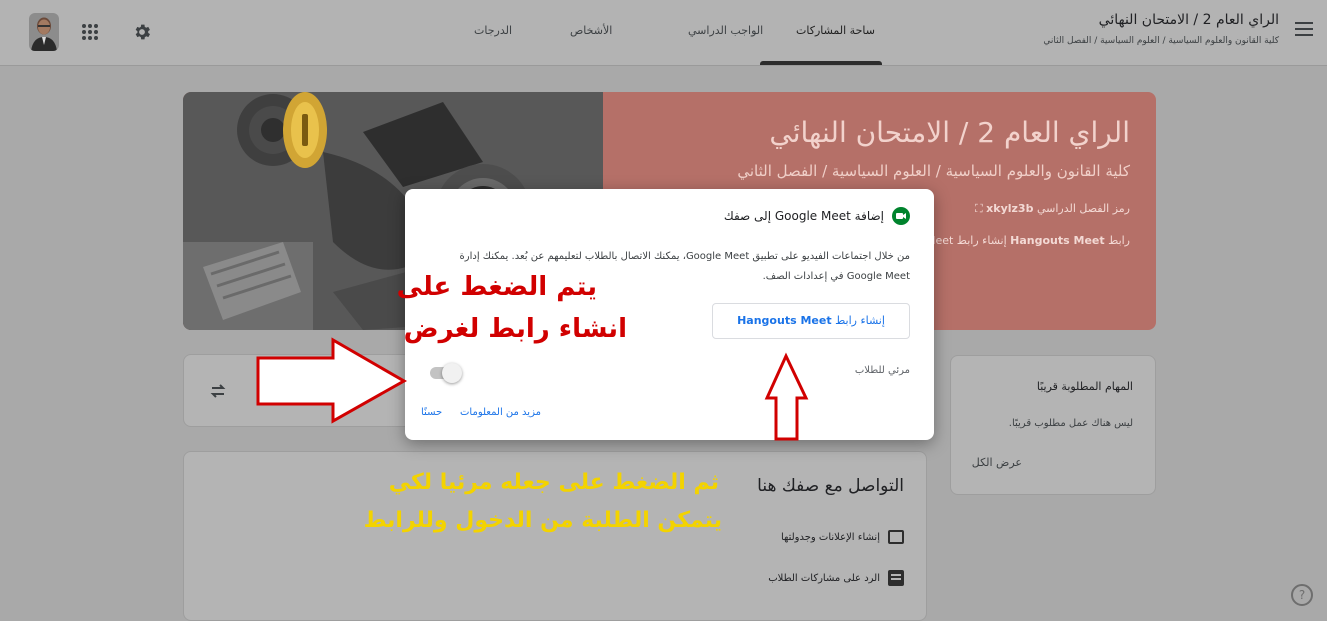 The image size is (1327, 621). I want to click on reply-list-icon, so click(896, 578).